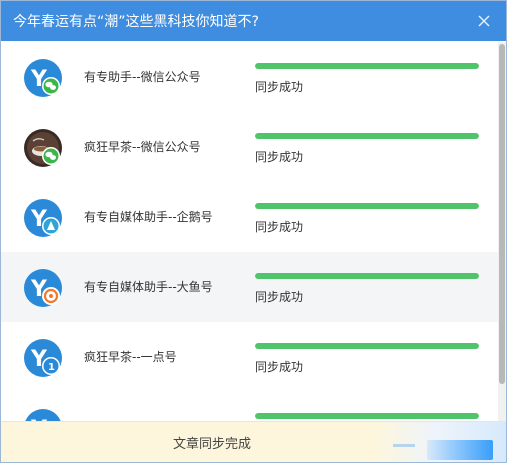  Describe the element at coordinates (502, 214) in the screenshot. I see `scrollbar-thumb` at that location.